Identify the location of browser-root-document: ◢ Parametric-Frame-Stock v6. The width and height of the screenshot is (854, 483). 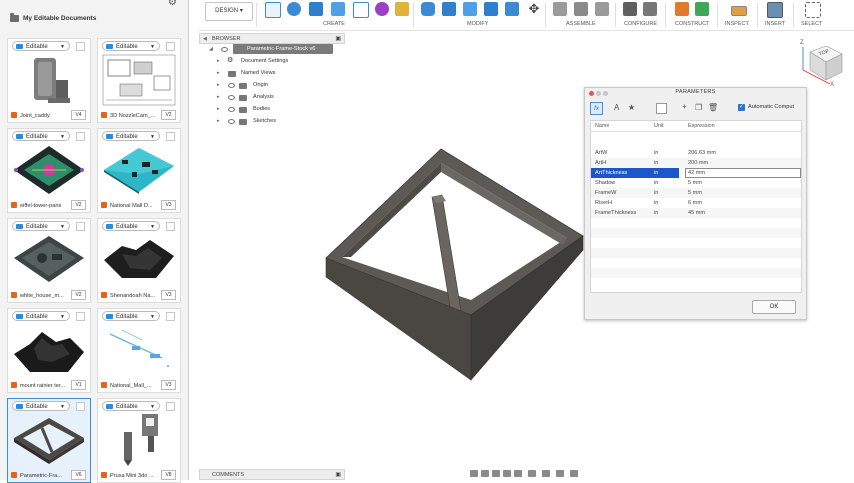
(272, 50).